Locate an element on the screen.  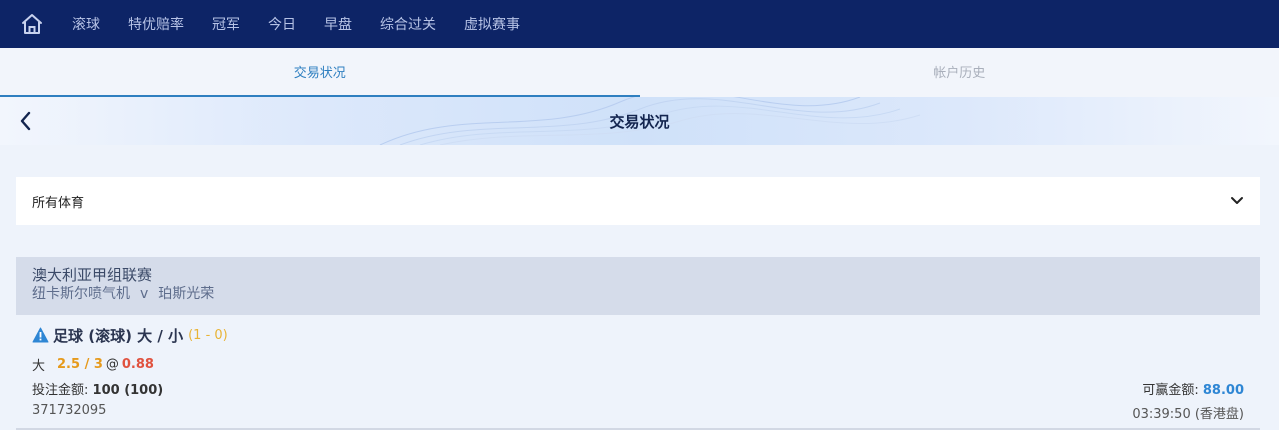
at-symbol: @ is located at coordinates (112, 364).